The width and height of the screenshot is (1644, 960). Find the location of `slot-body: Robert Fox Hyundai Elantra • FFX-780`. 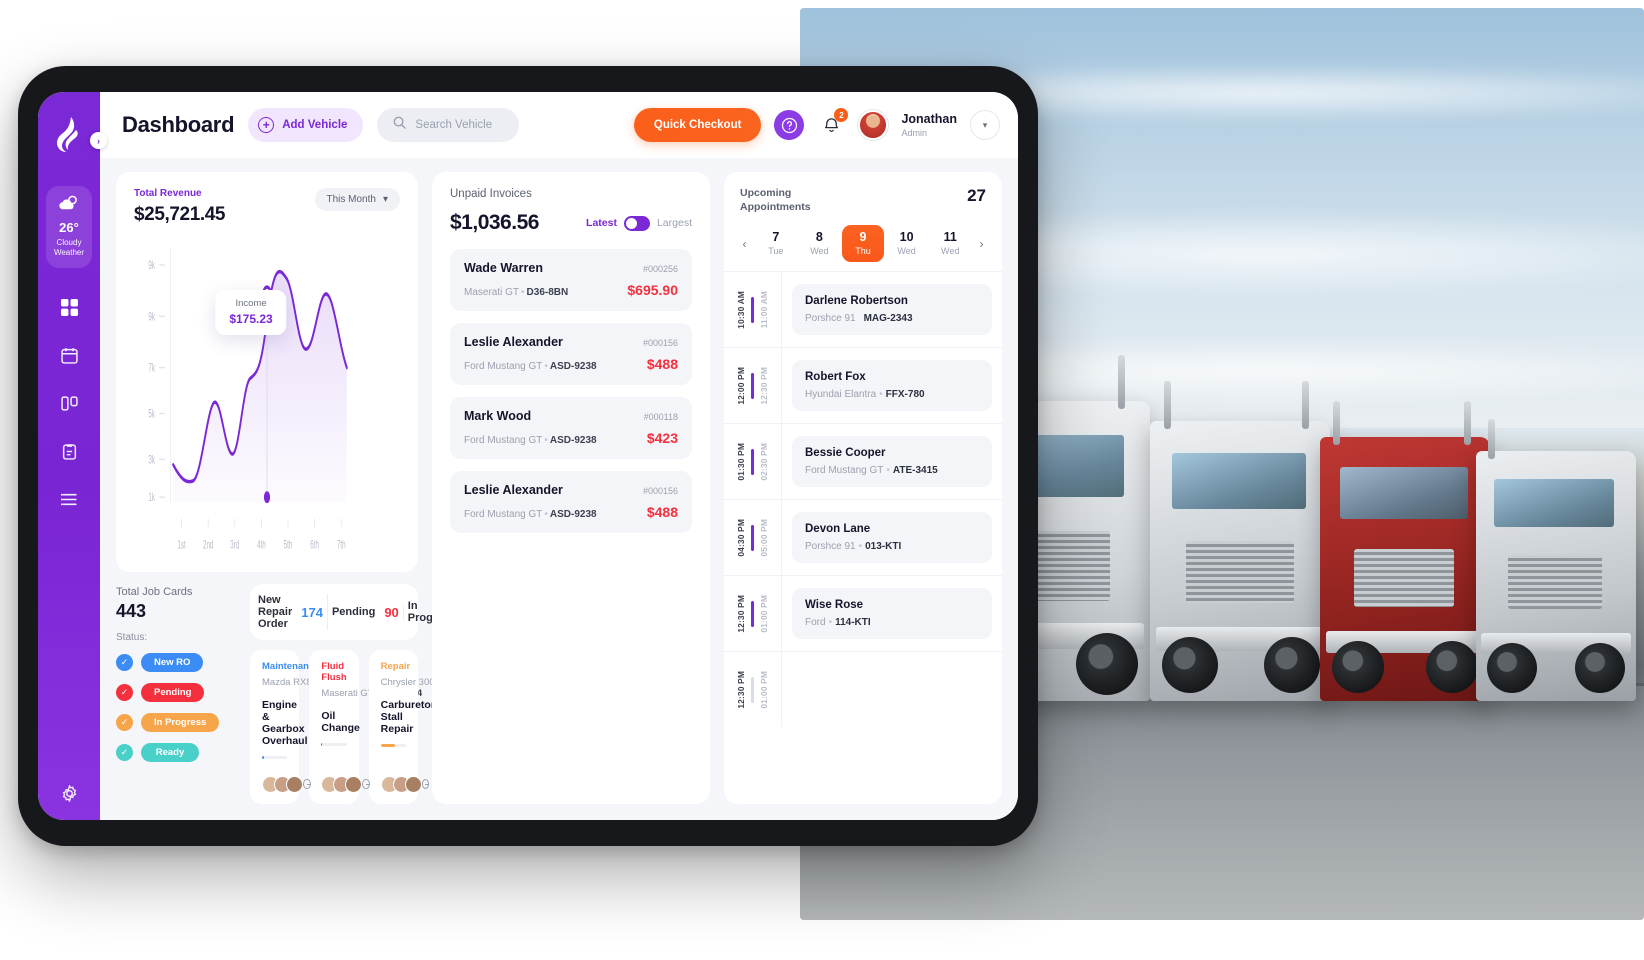

slot-body: Robert Fox Hyundai Elantra • FFX-780 is located at coordinates (892, 385).